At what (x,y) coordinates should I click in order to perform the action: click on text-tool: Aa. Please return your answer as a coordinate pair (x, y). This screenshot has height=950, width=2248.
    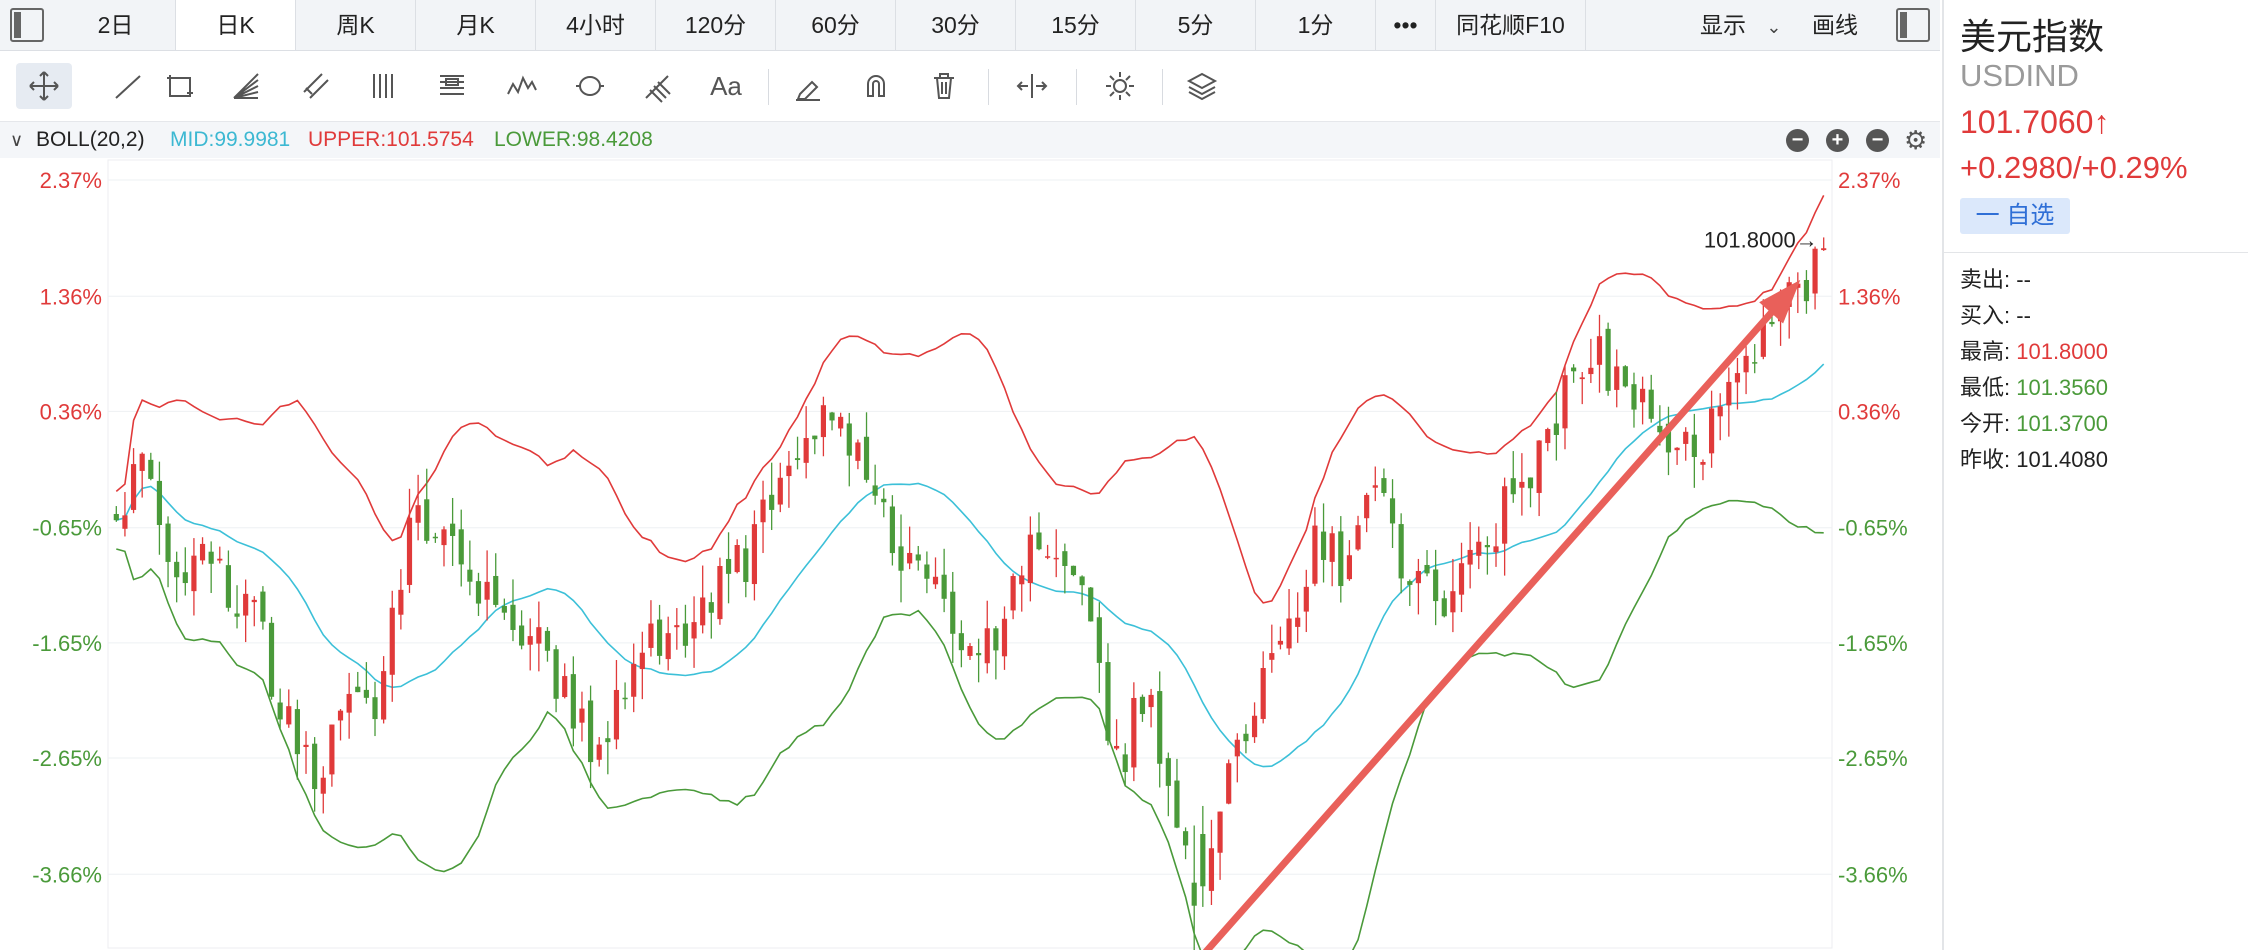
    Looking at the image, I should click on (726, 86).